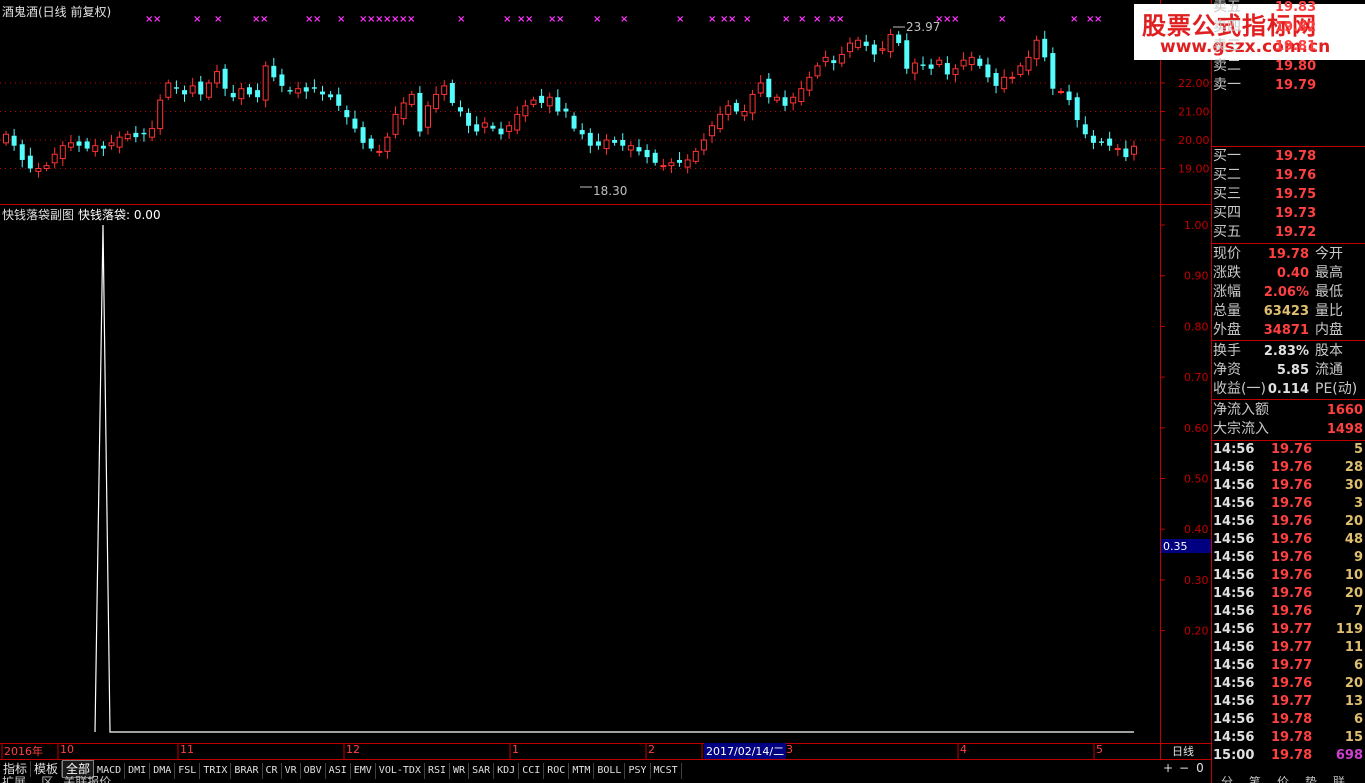 This screenshot has width=1365, height=783. What do you see at coordinates (1296, 232) in the screenshot?
I see `bid-price: 19.72` at bounding box center [1296, 232].